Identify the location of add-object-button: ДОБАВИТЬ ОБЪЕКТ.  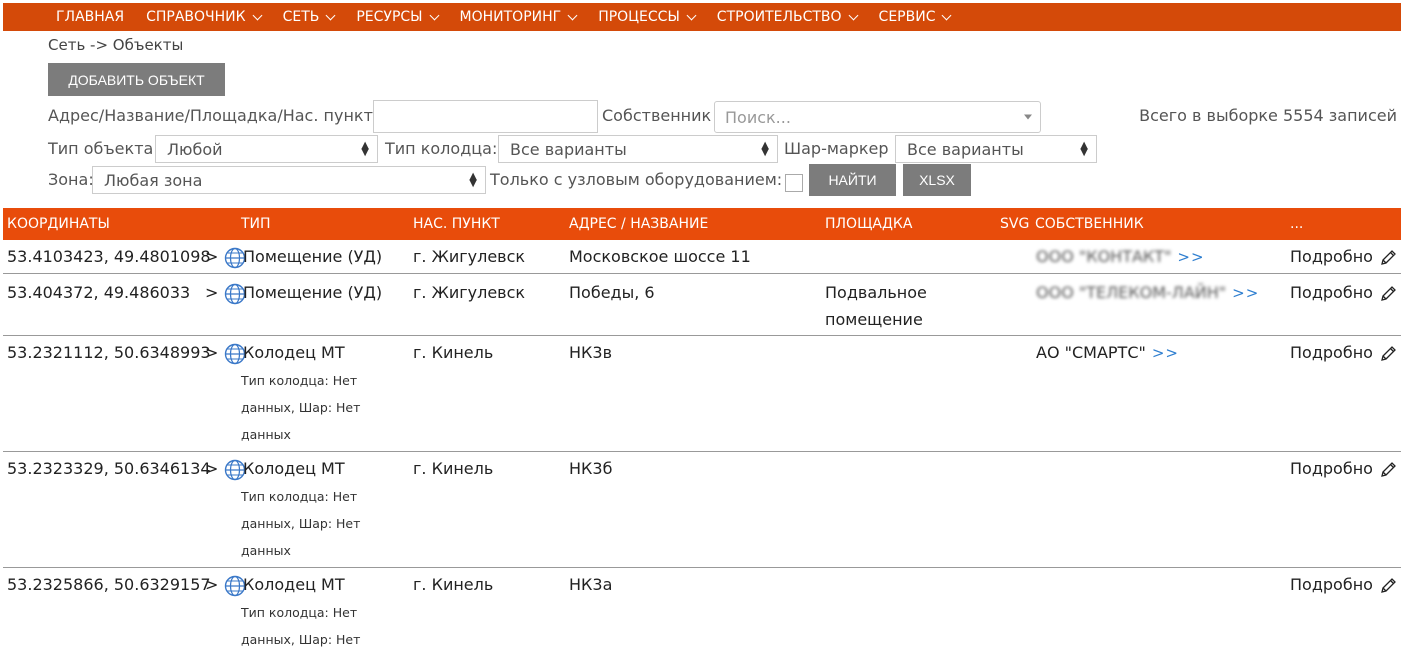
(136, 79).